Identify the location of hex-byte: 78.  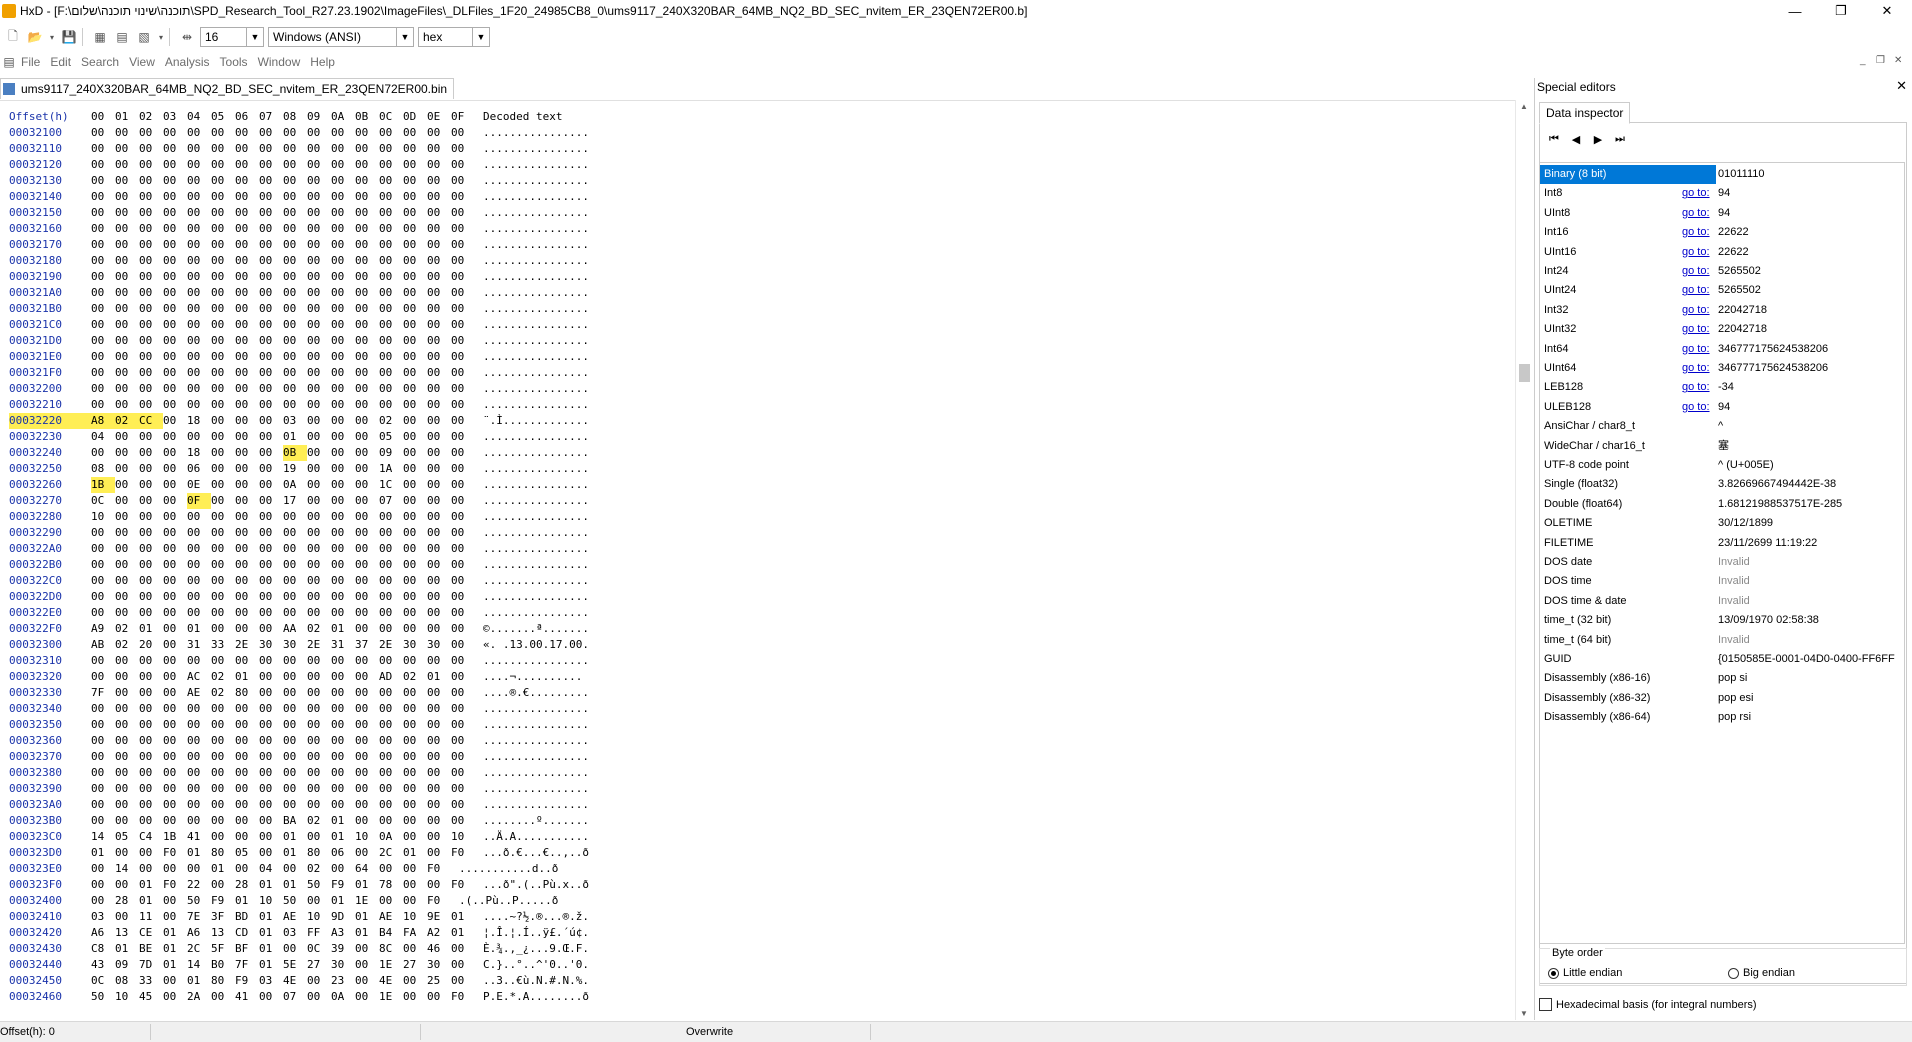
(391, 885).